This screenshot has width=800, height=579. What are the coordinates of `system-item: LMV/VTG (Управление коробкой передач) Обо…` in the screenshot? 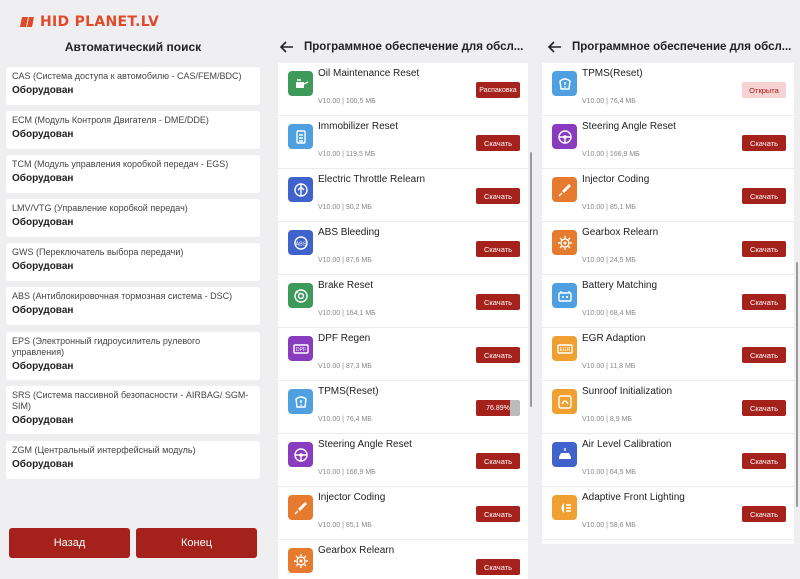 It's located at (133, 218).